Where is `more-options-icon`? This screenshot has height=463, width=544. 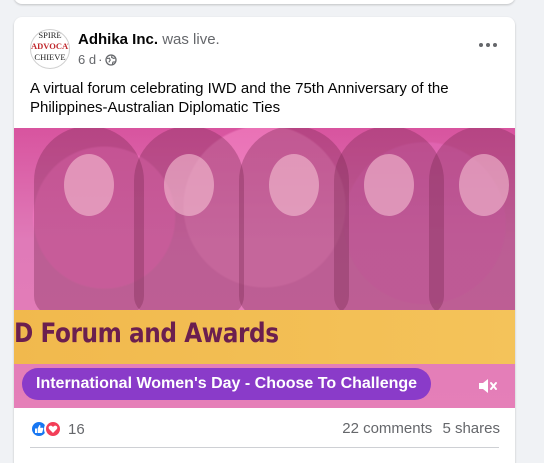
more-options-icon is located at coordinates (488, 45).